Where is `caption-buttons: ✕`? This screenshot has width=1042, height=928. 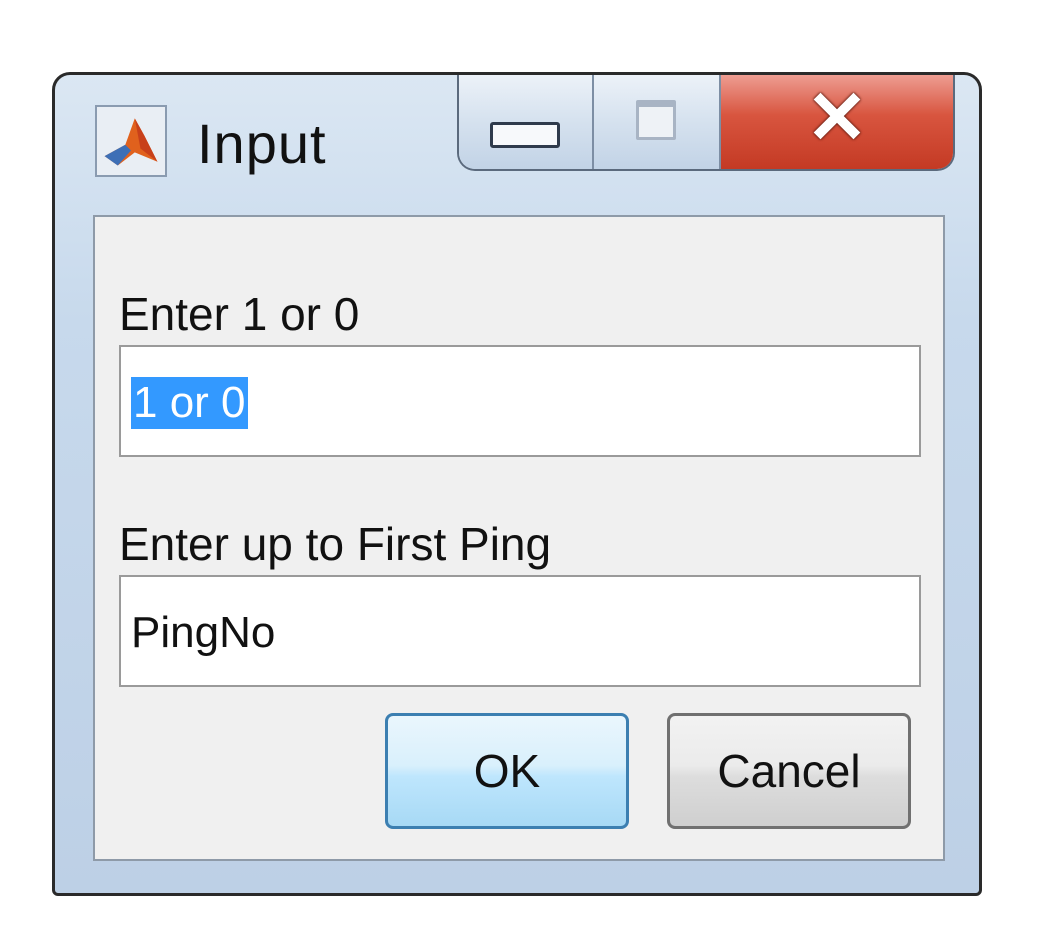 caption-buttons: ✕ is located at coordinates (706, 123).